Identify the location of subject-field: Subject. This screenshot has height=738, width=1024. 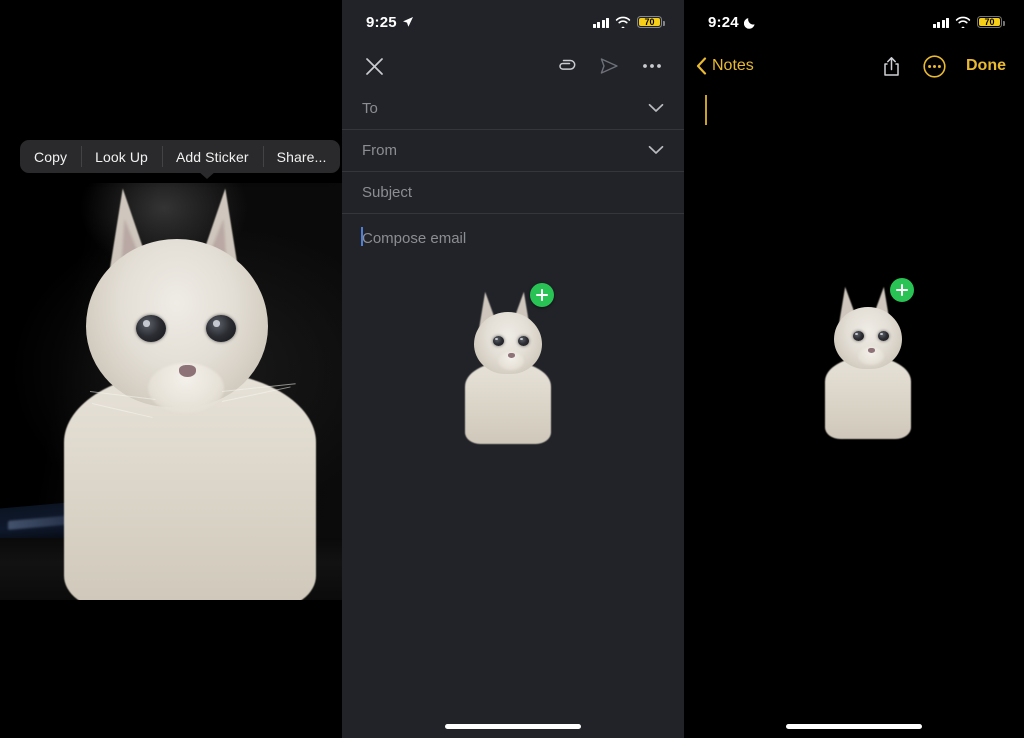
(513, 193).